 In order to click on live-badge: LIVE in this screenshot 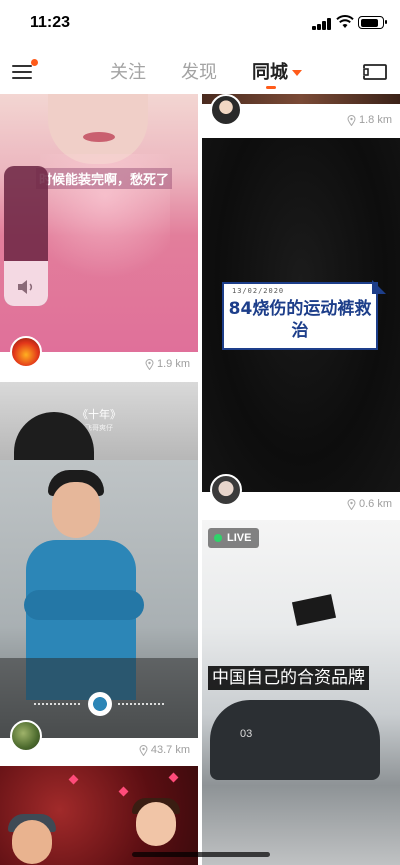, I will do `click(234, 538)`.